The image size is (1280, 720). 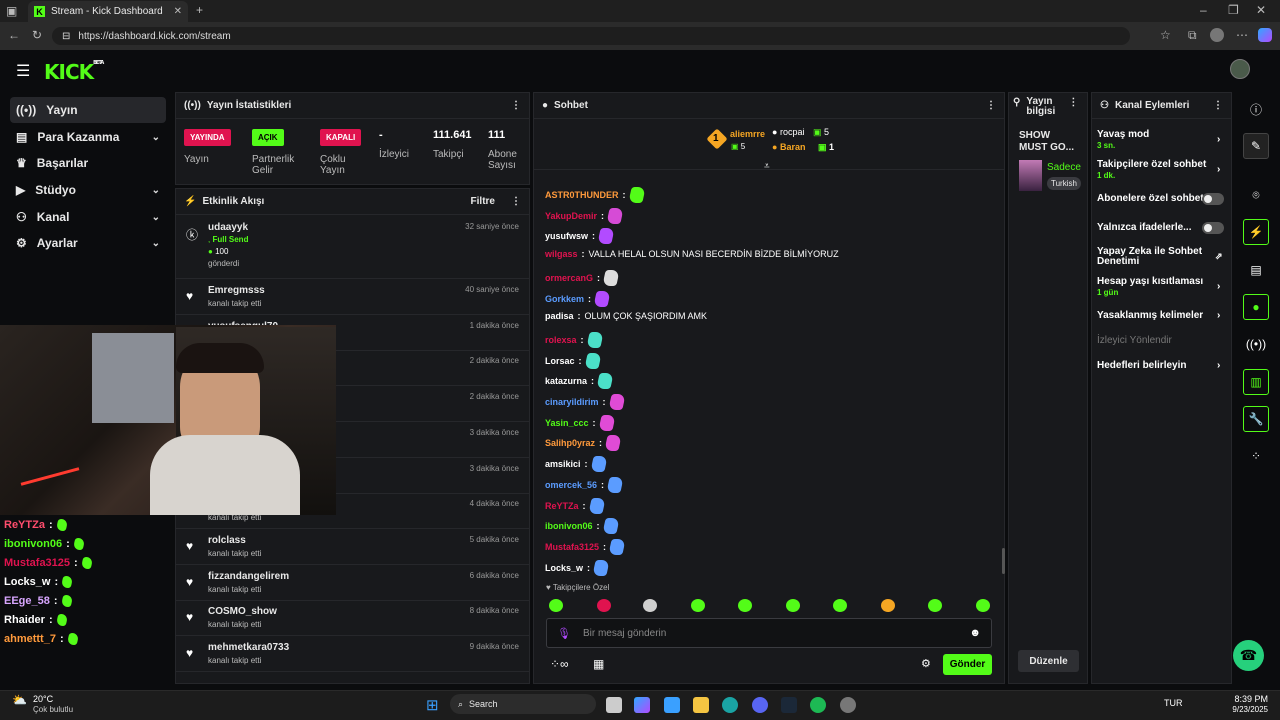 I want to click on app-icon, so click(x=848, y=705).